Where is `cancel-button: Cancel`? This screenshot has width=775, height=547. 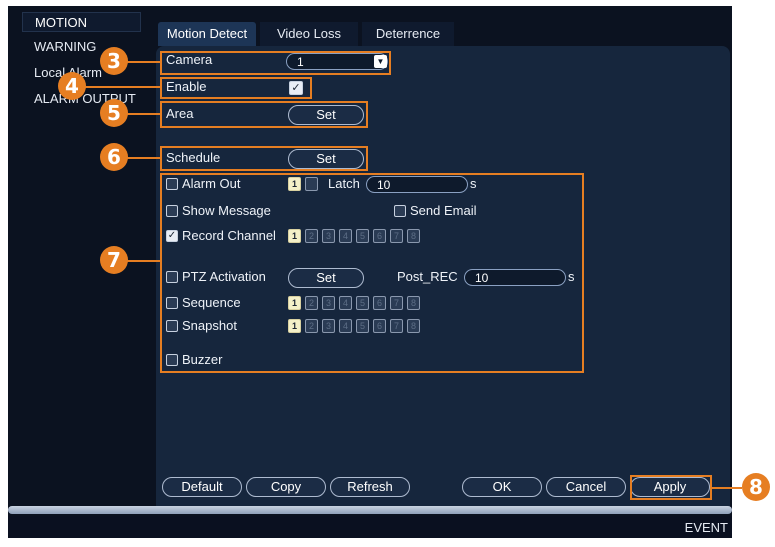
cancel-button: Cancel is located at coordinates (586, 487).